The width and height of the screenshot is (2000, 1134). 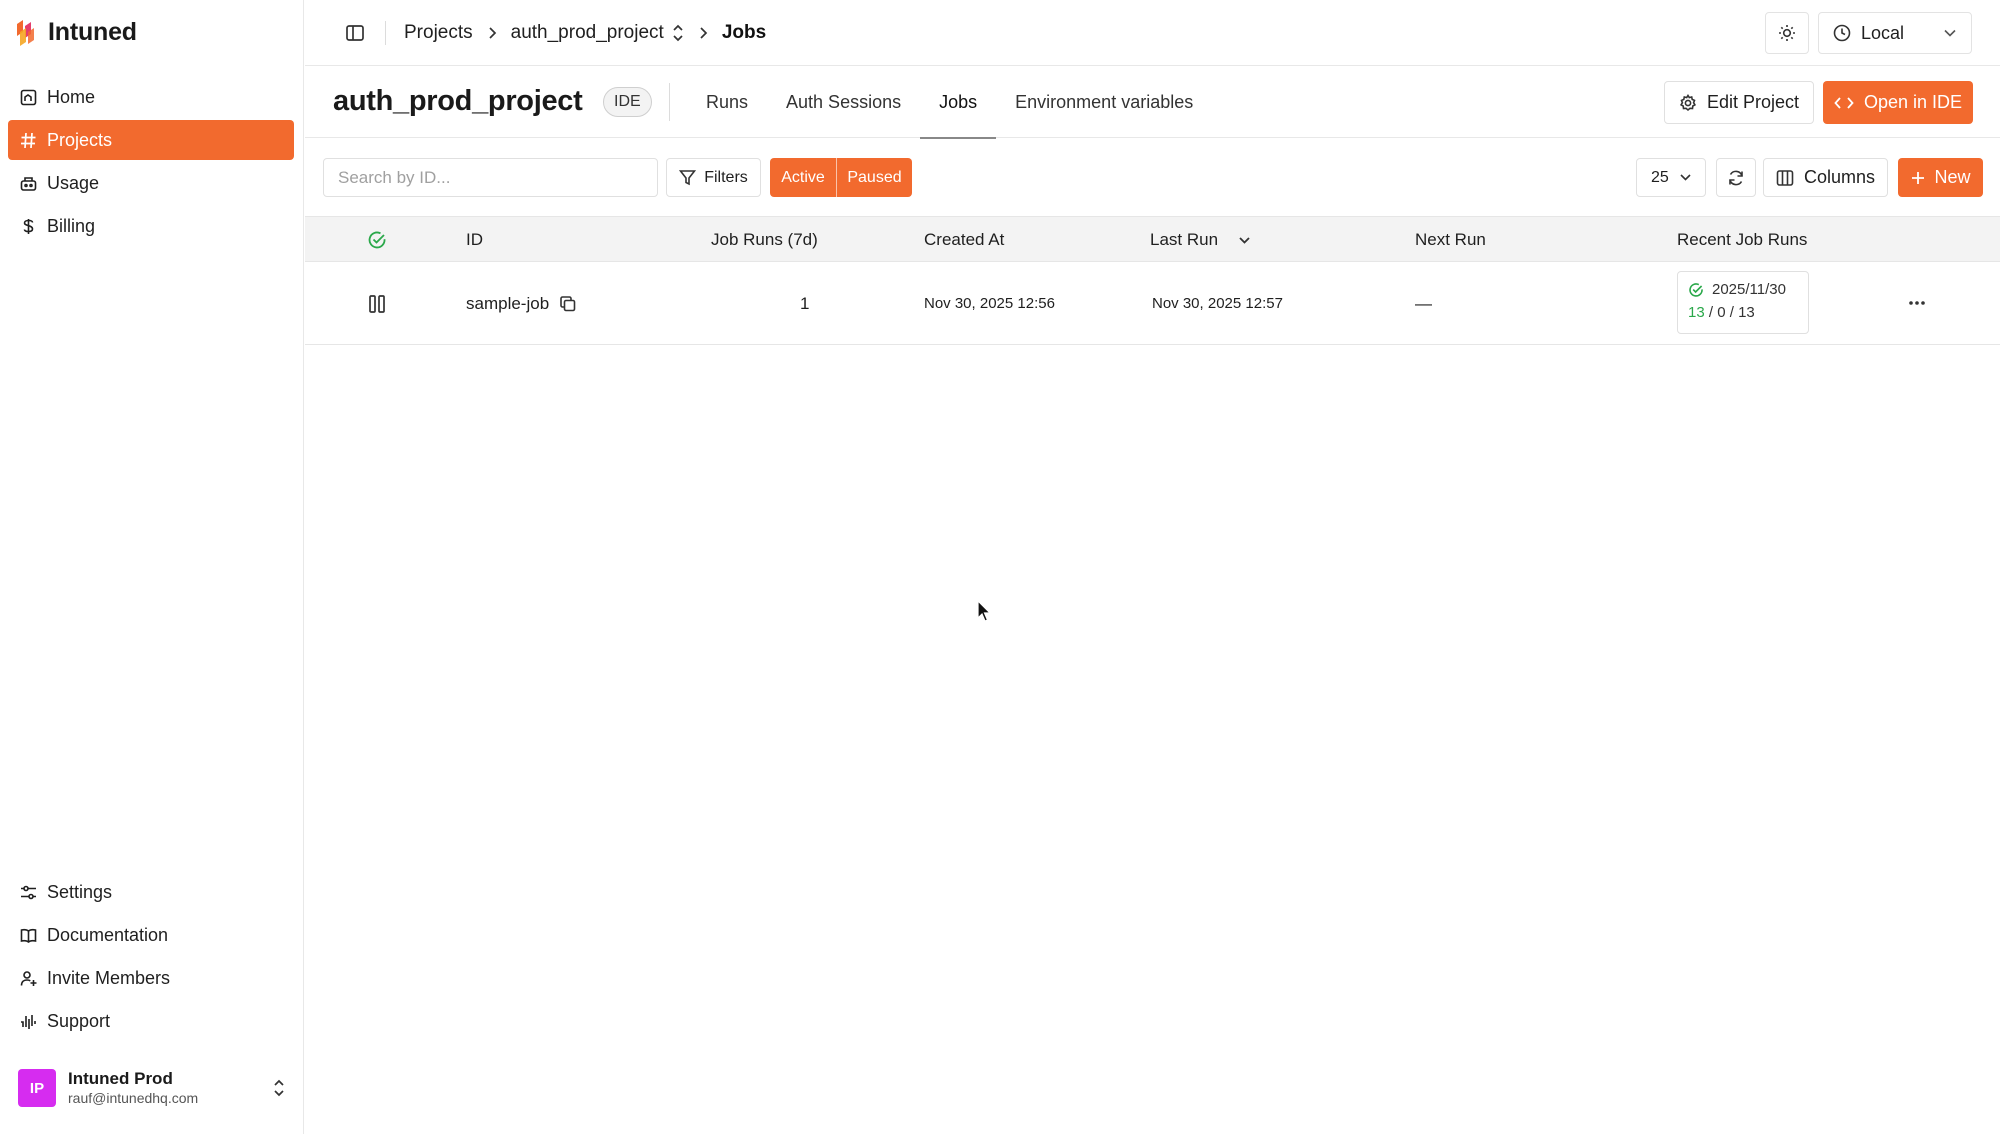 I want to click on mouse-cursor-icon, so click(x=985, y=612).